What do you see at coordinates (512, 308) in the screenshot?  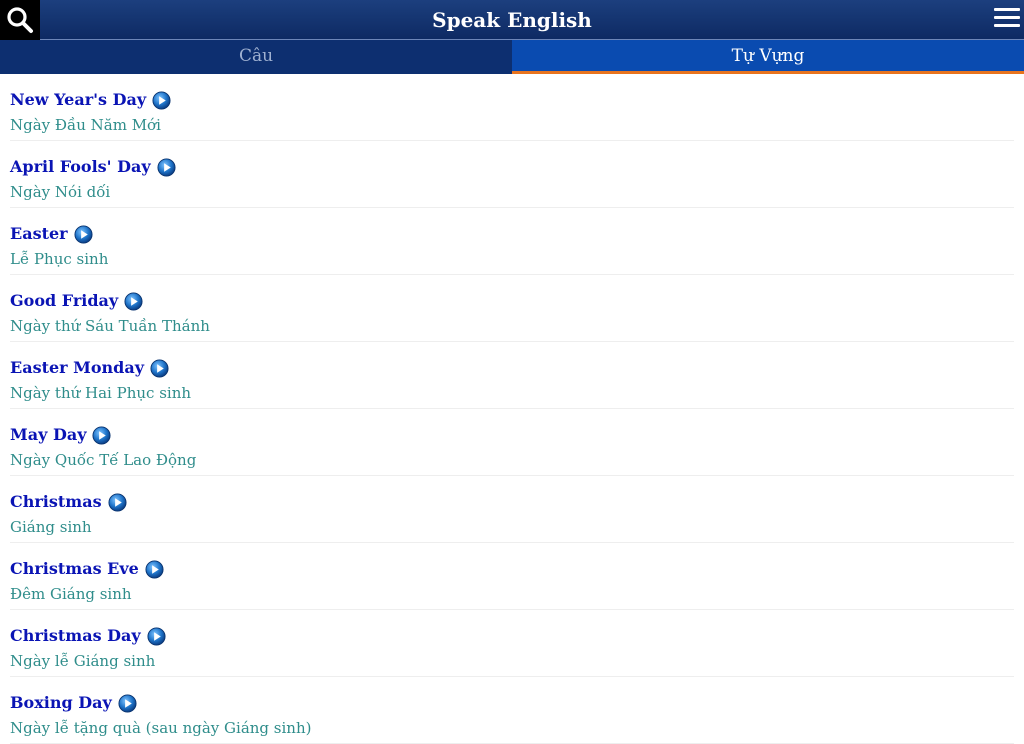 I see `list-item: Good Friday Ngày thứ Sáu Tuần Thánh` at bounding box center [512, 308].